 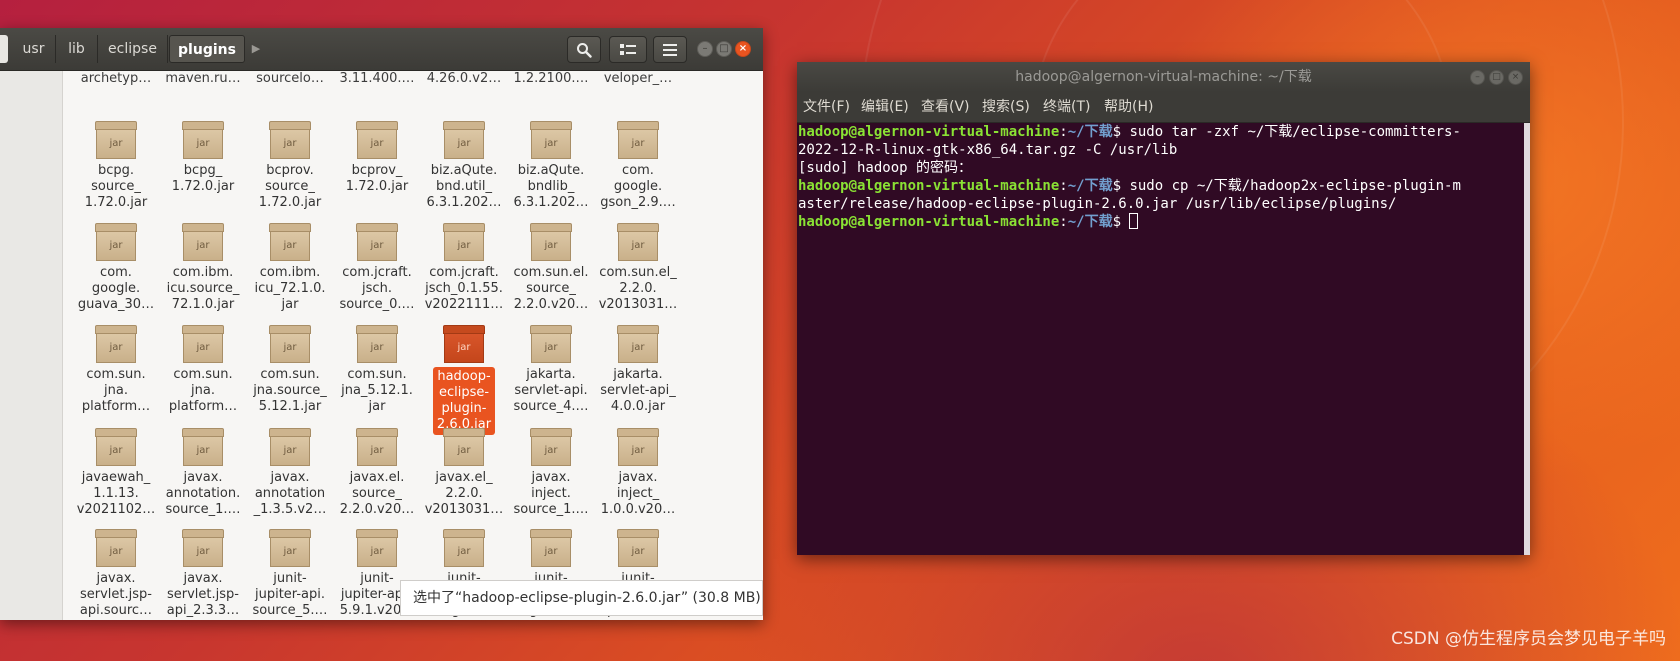 I want to click on terminal-menubar: 文件(F) 编辑(E) 查看(V) 搜索(S) 终端(T) 帮助(H), so click(x=1163, y=107).